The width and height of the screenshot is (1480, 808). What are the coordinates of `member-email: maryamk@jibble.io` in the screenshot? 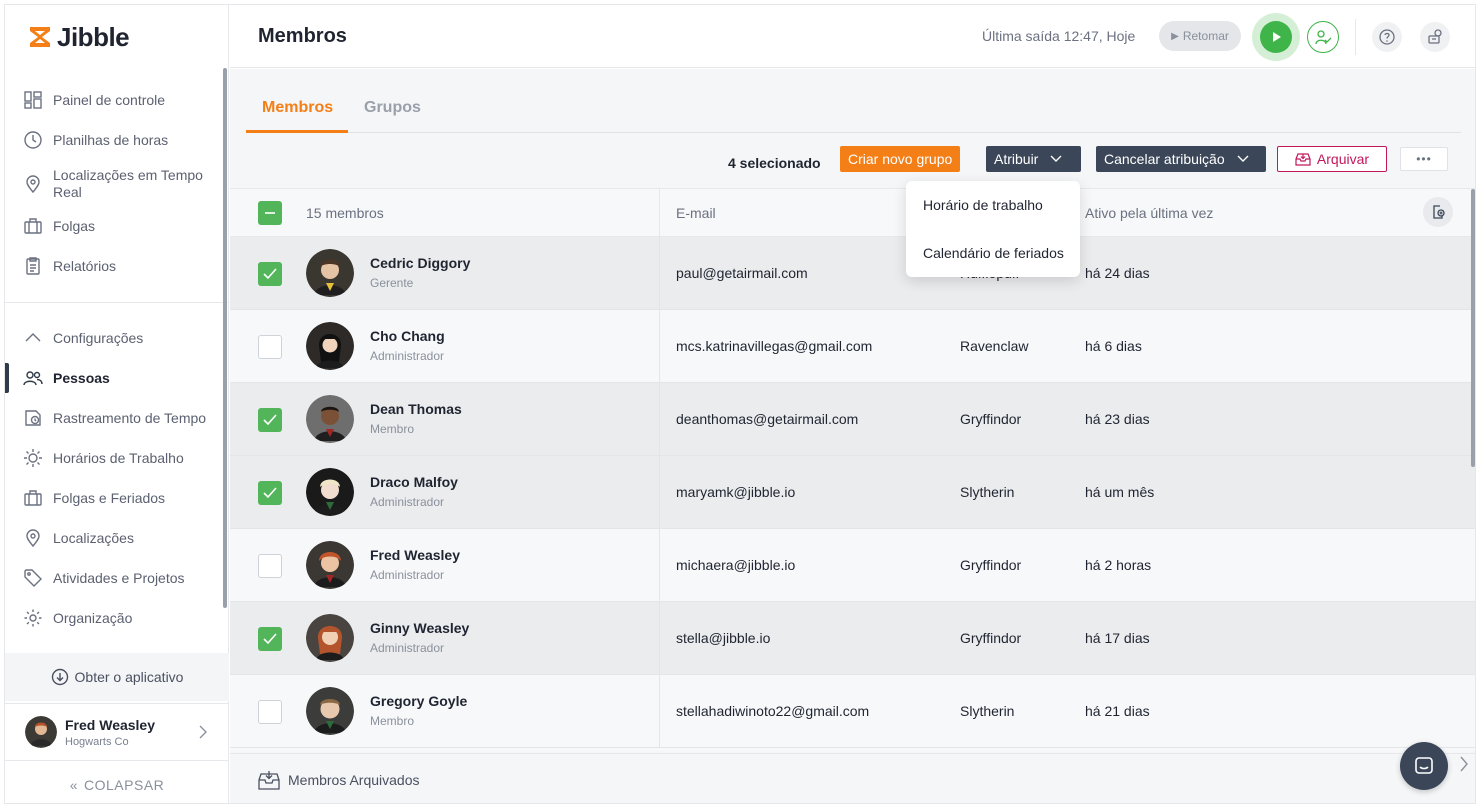 It's located at (736, 492).